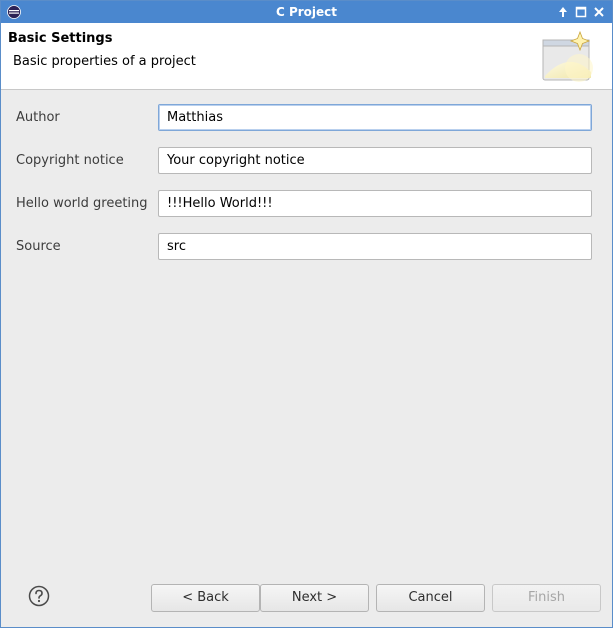 This screenshot has width=613, height=628. I want to click on next-button: Next >, so click(314, 598).